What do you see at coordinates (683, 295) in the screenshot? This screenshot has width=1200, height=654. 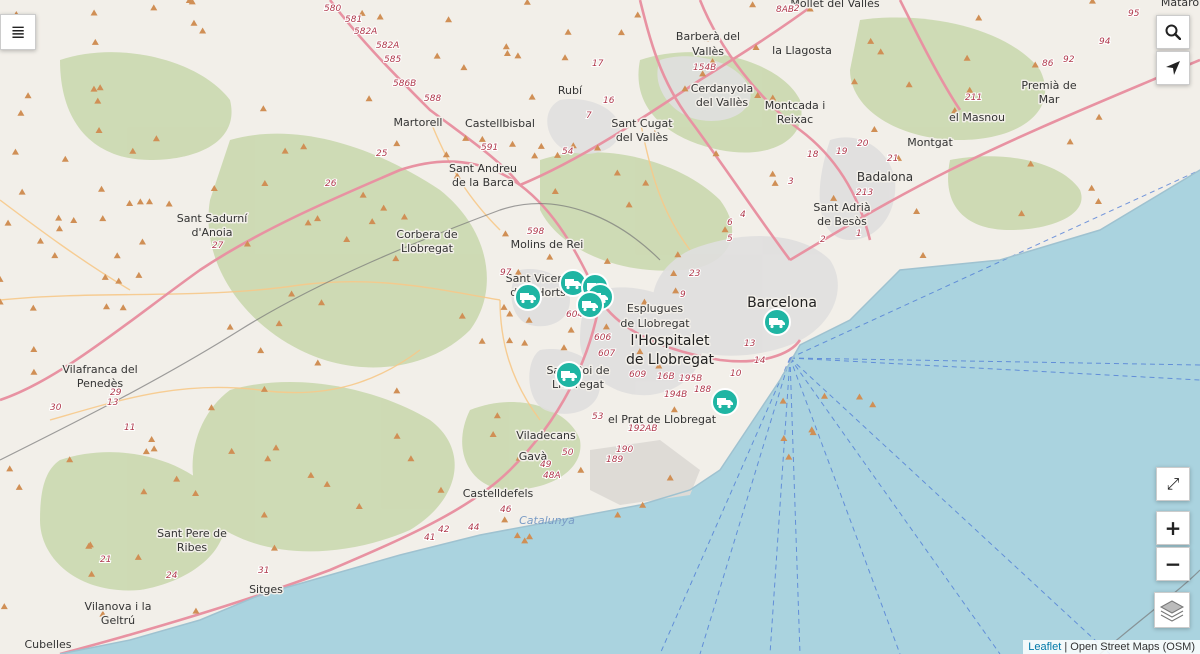 I see `road-number-label: 9` at bounding box center [683, 295].